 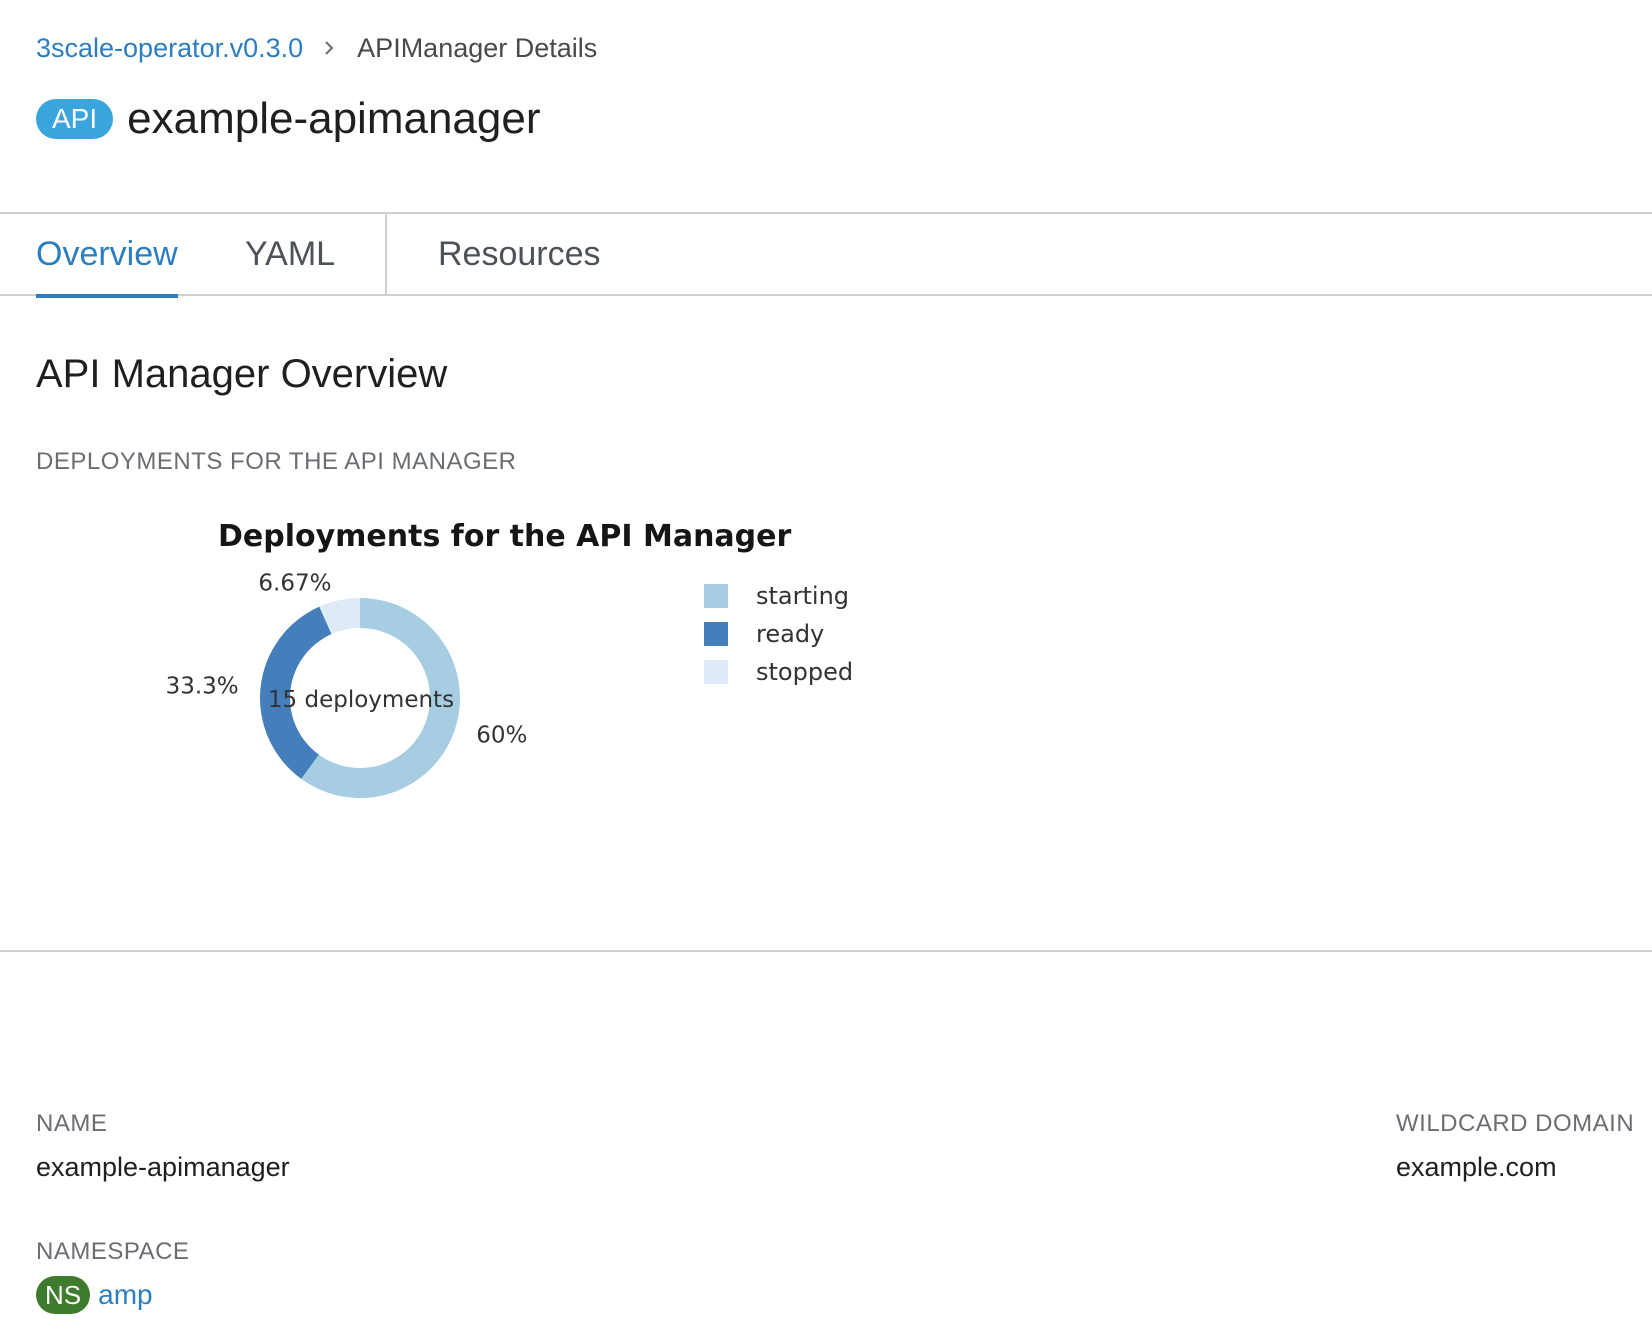 What do you see at coordinates (501, 735) in the screenshot?
I see `percent-label-starting: 60%` at bounding box center [501, 735].